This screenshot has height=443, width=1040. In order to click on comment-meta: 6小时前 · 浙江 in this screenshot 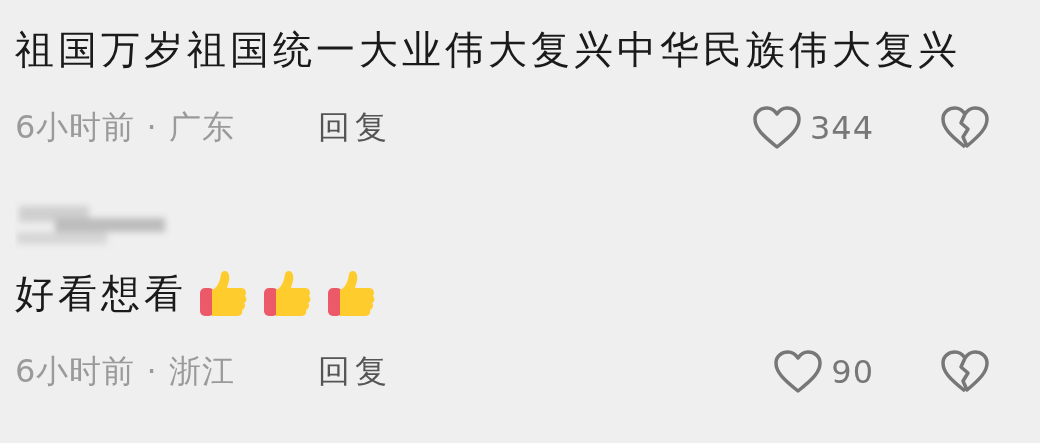, I will do `click(125, 371)`.